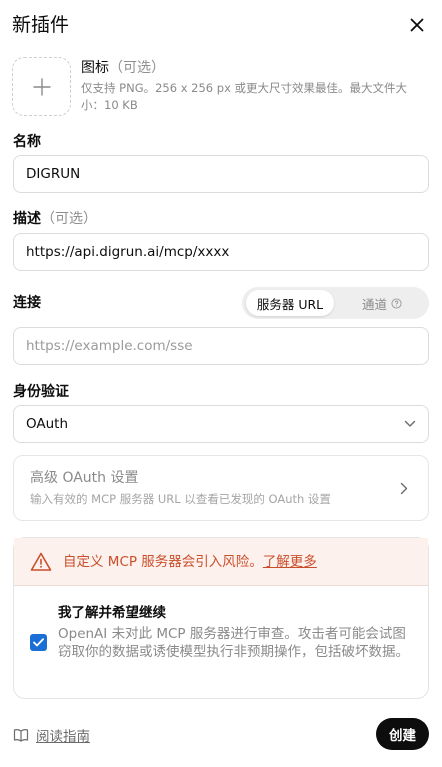  What do you see at coordinates (69, 219) in the screenshot?
I see `description-optional-text: （可选）` at bounding box center [69, 219].